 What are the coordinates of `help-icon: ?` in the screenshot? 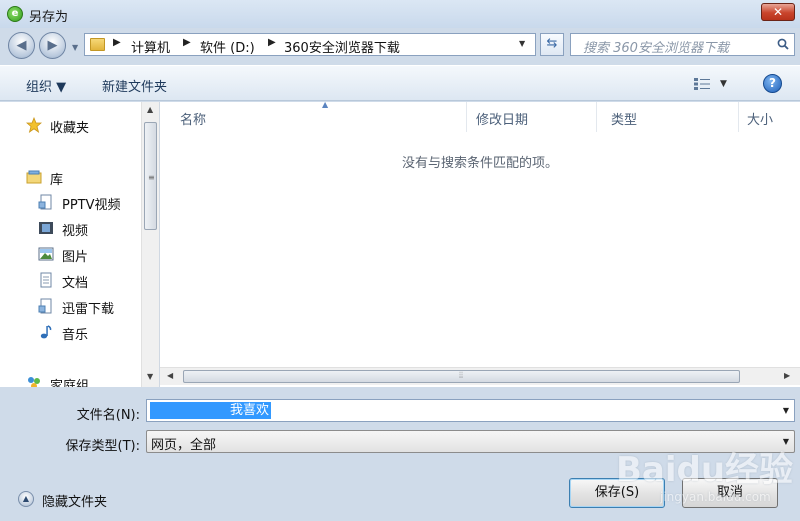 It's located at (772, 83).